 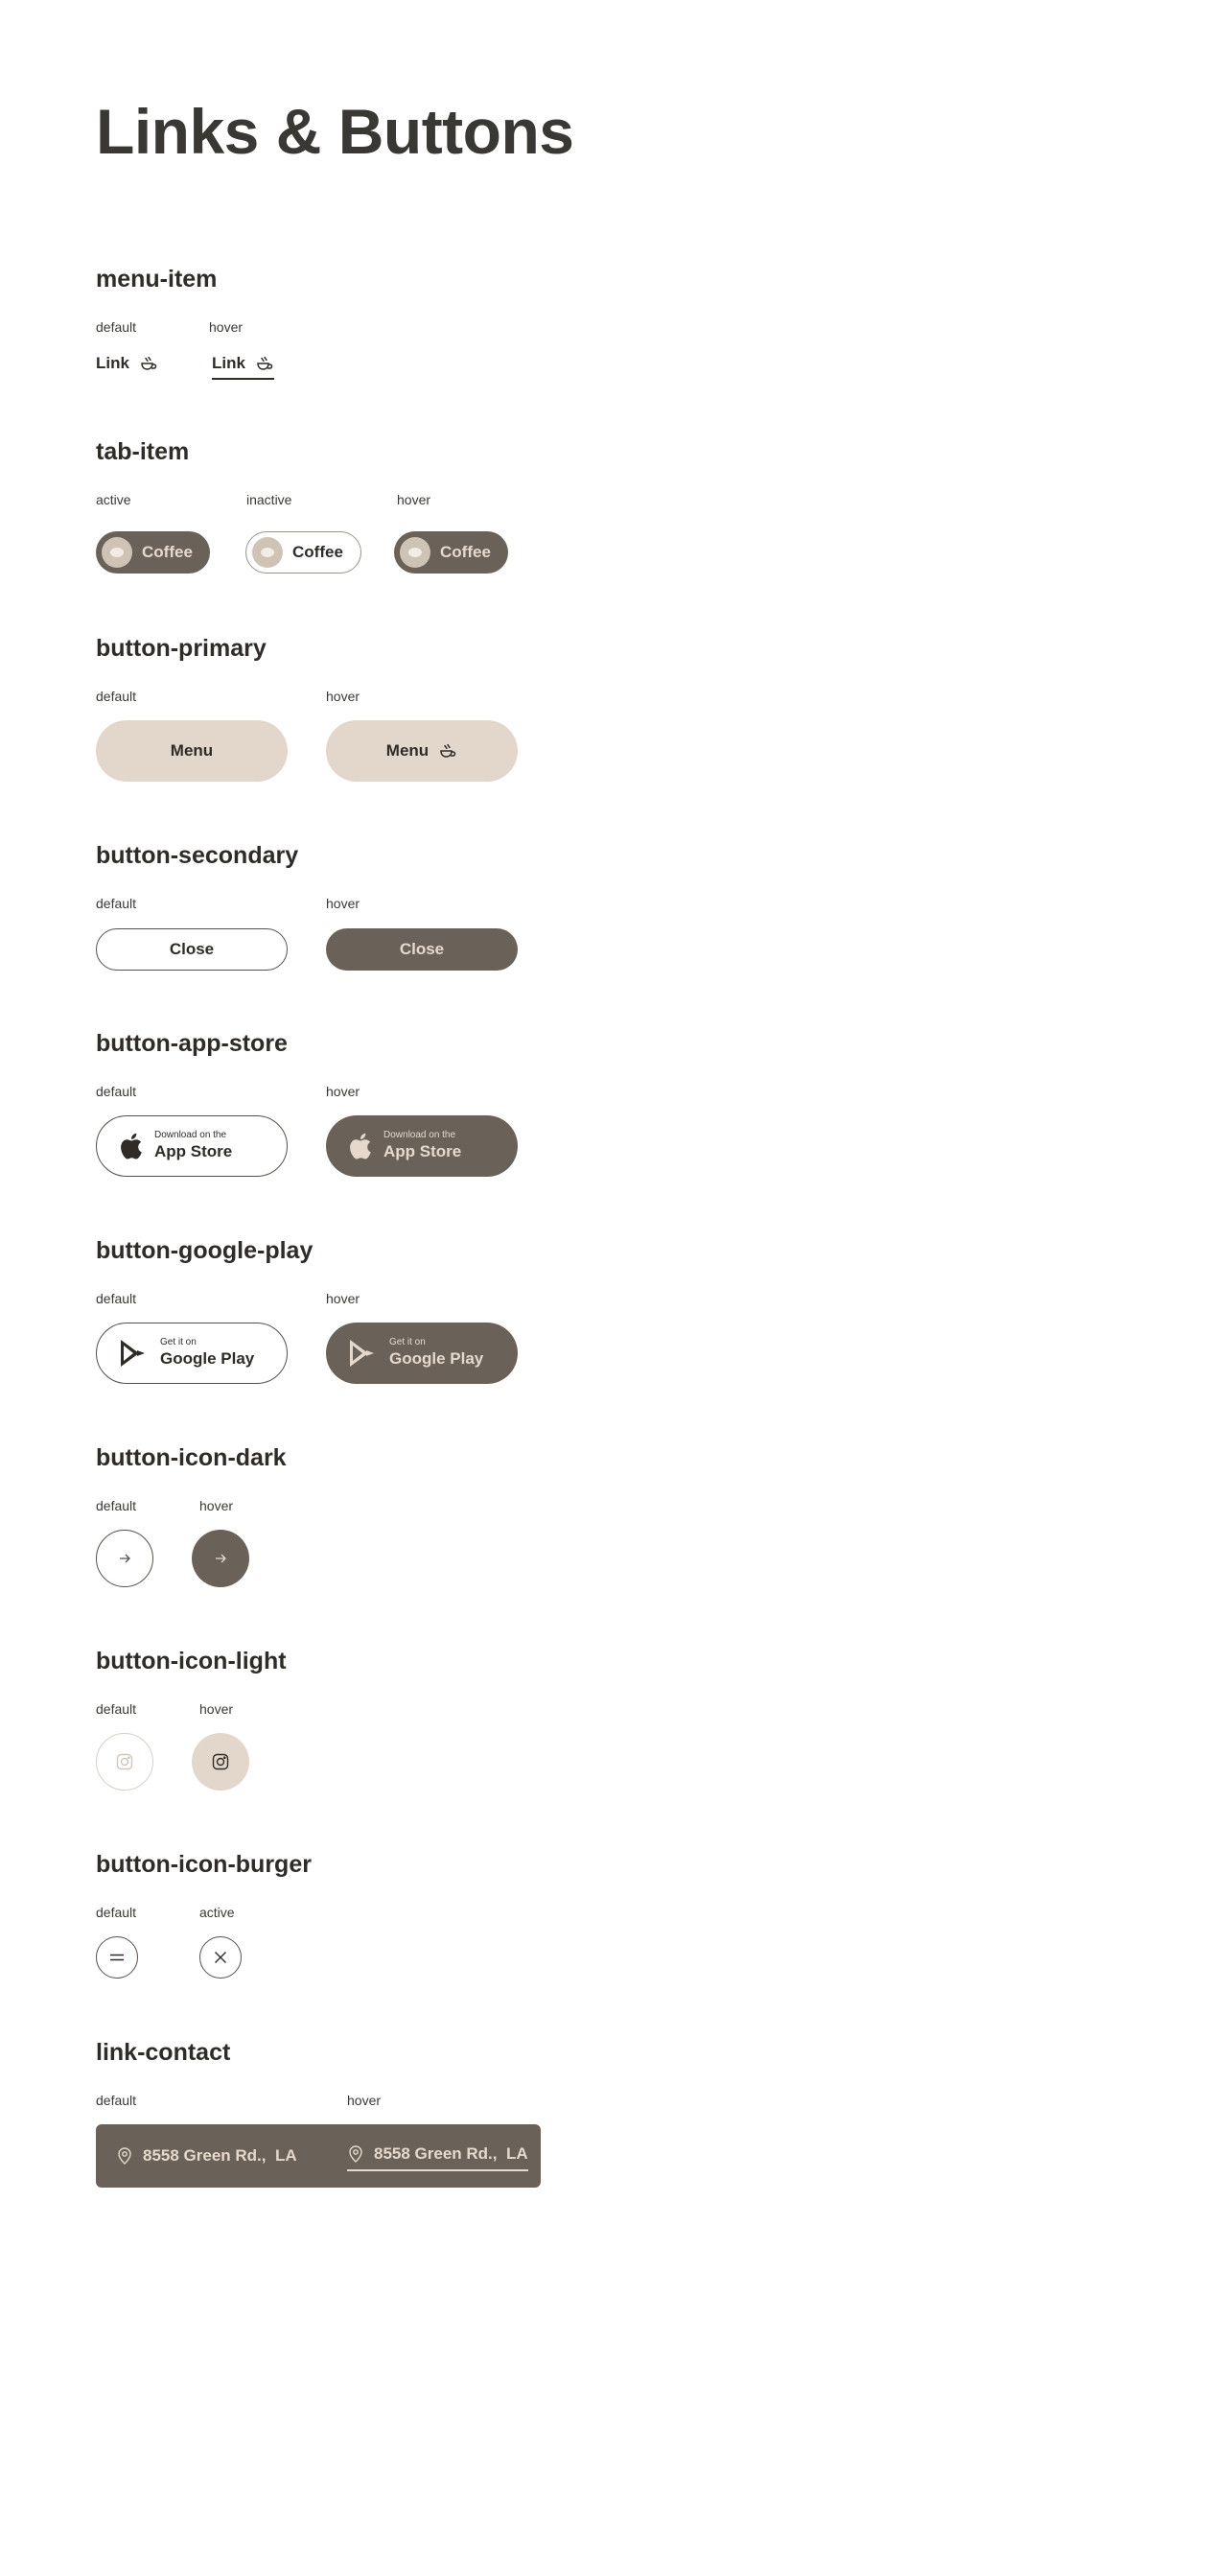 What do you see at coordinates (125, 2156) in the screenshot?
I see `location-pin-icon` at bounding box center [125, 2156].